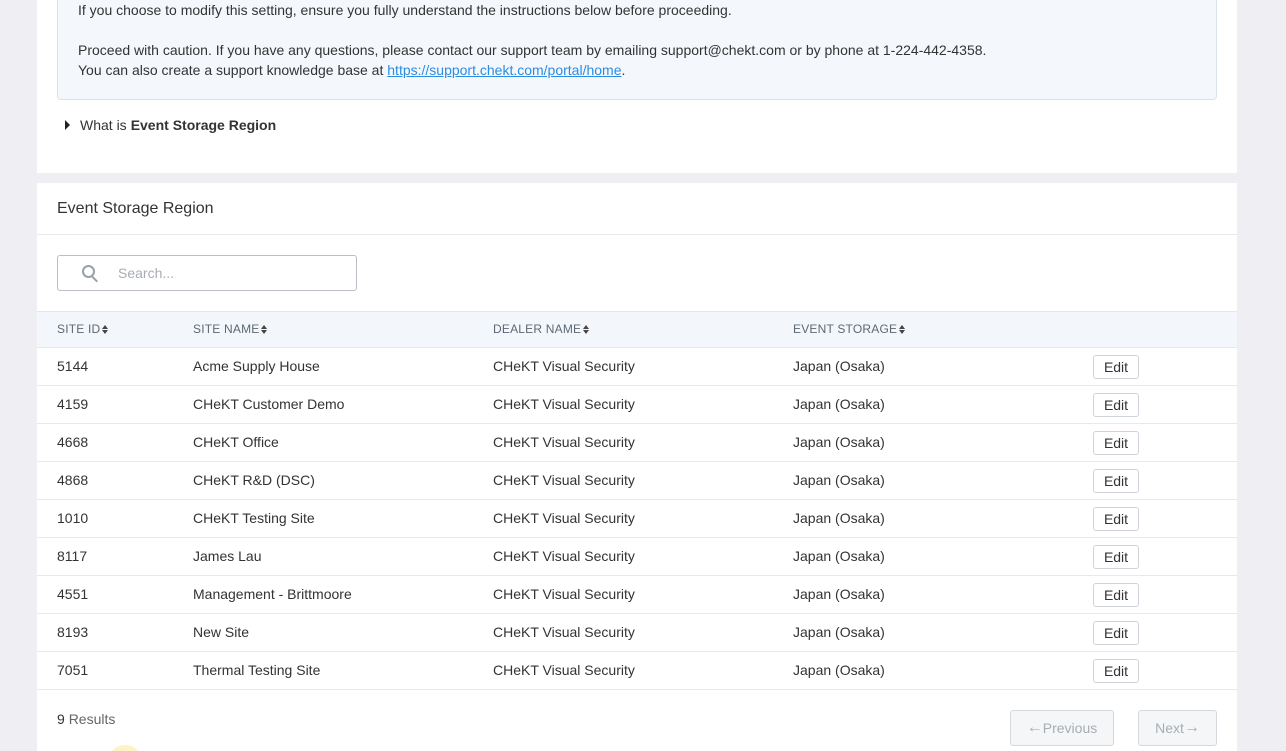 This screenshot has width=1286, height=751. I want to click on previous-button: ← Previous, so click(1062, 728).